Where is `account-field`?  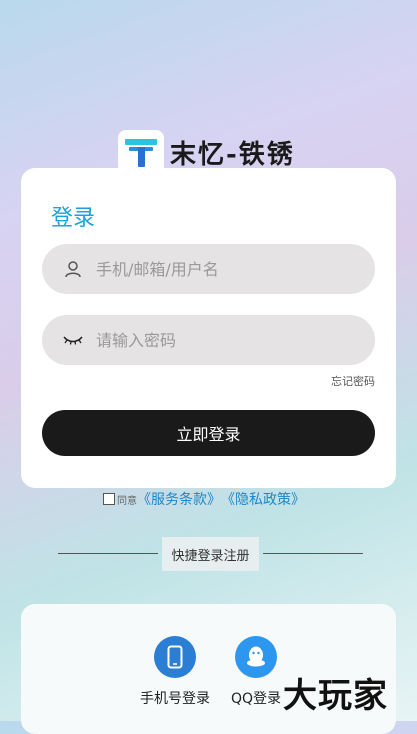
account-field is located at coordinates (208, 269).